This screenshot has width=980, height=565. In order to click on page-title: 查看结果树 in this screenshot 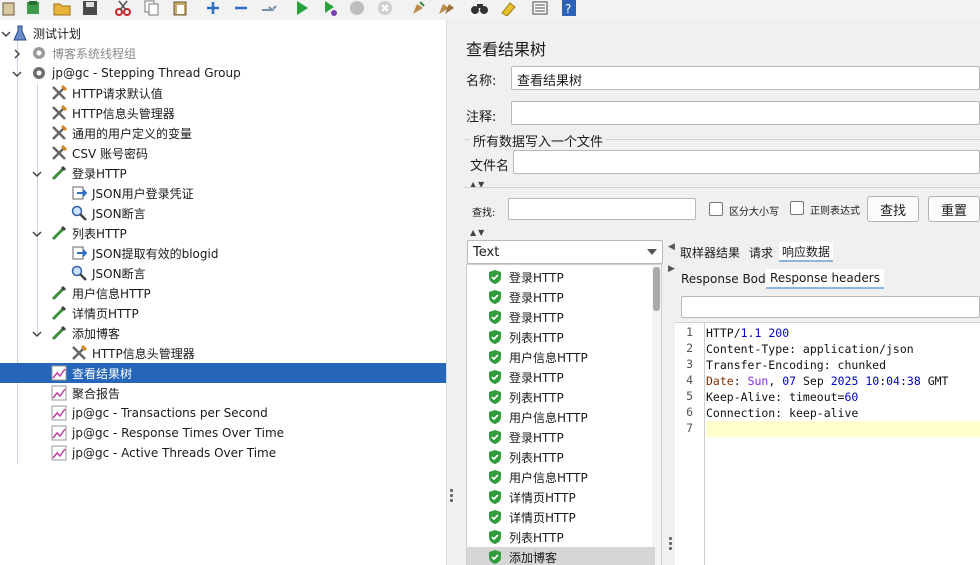, I will do `click(506, 49)`.